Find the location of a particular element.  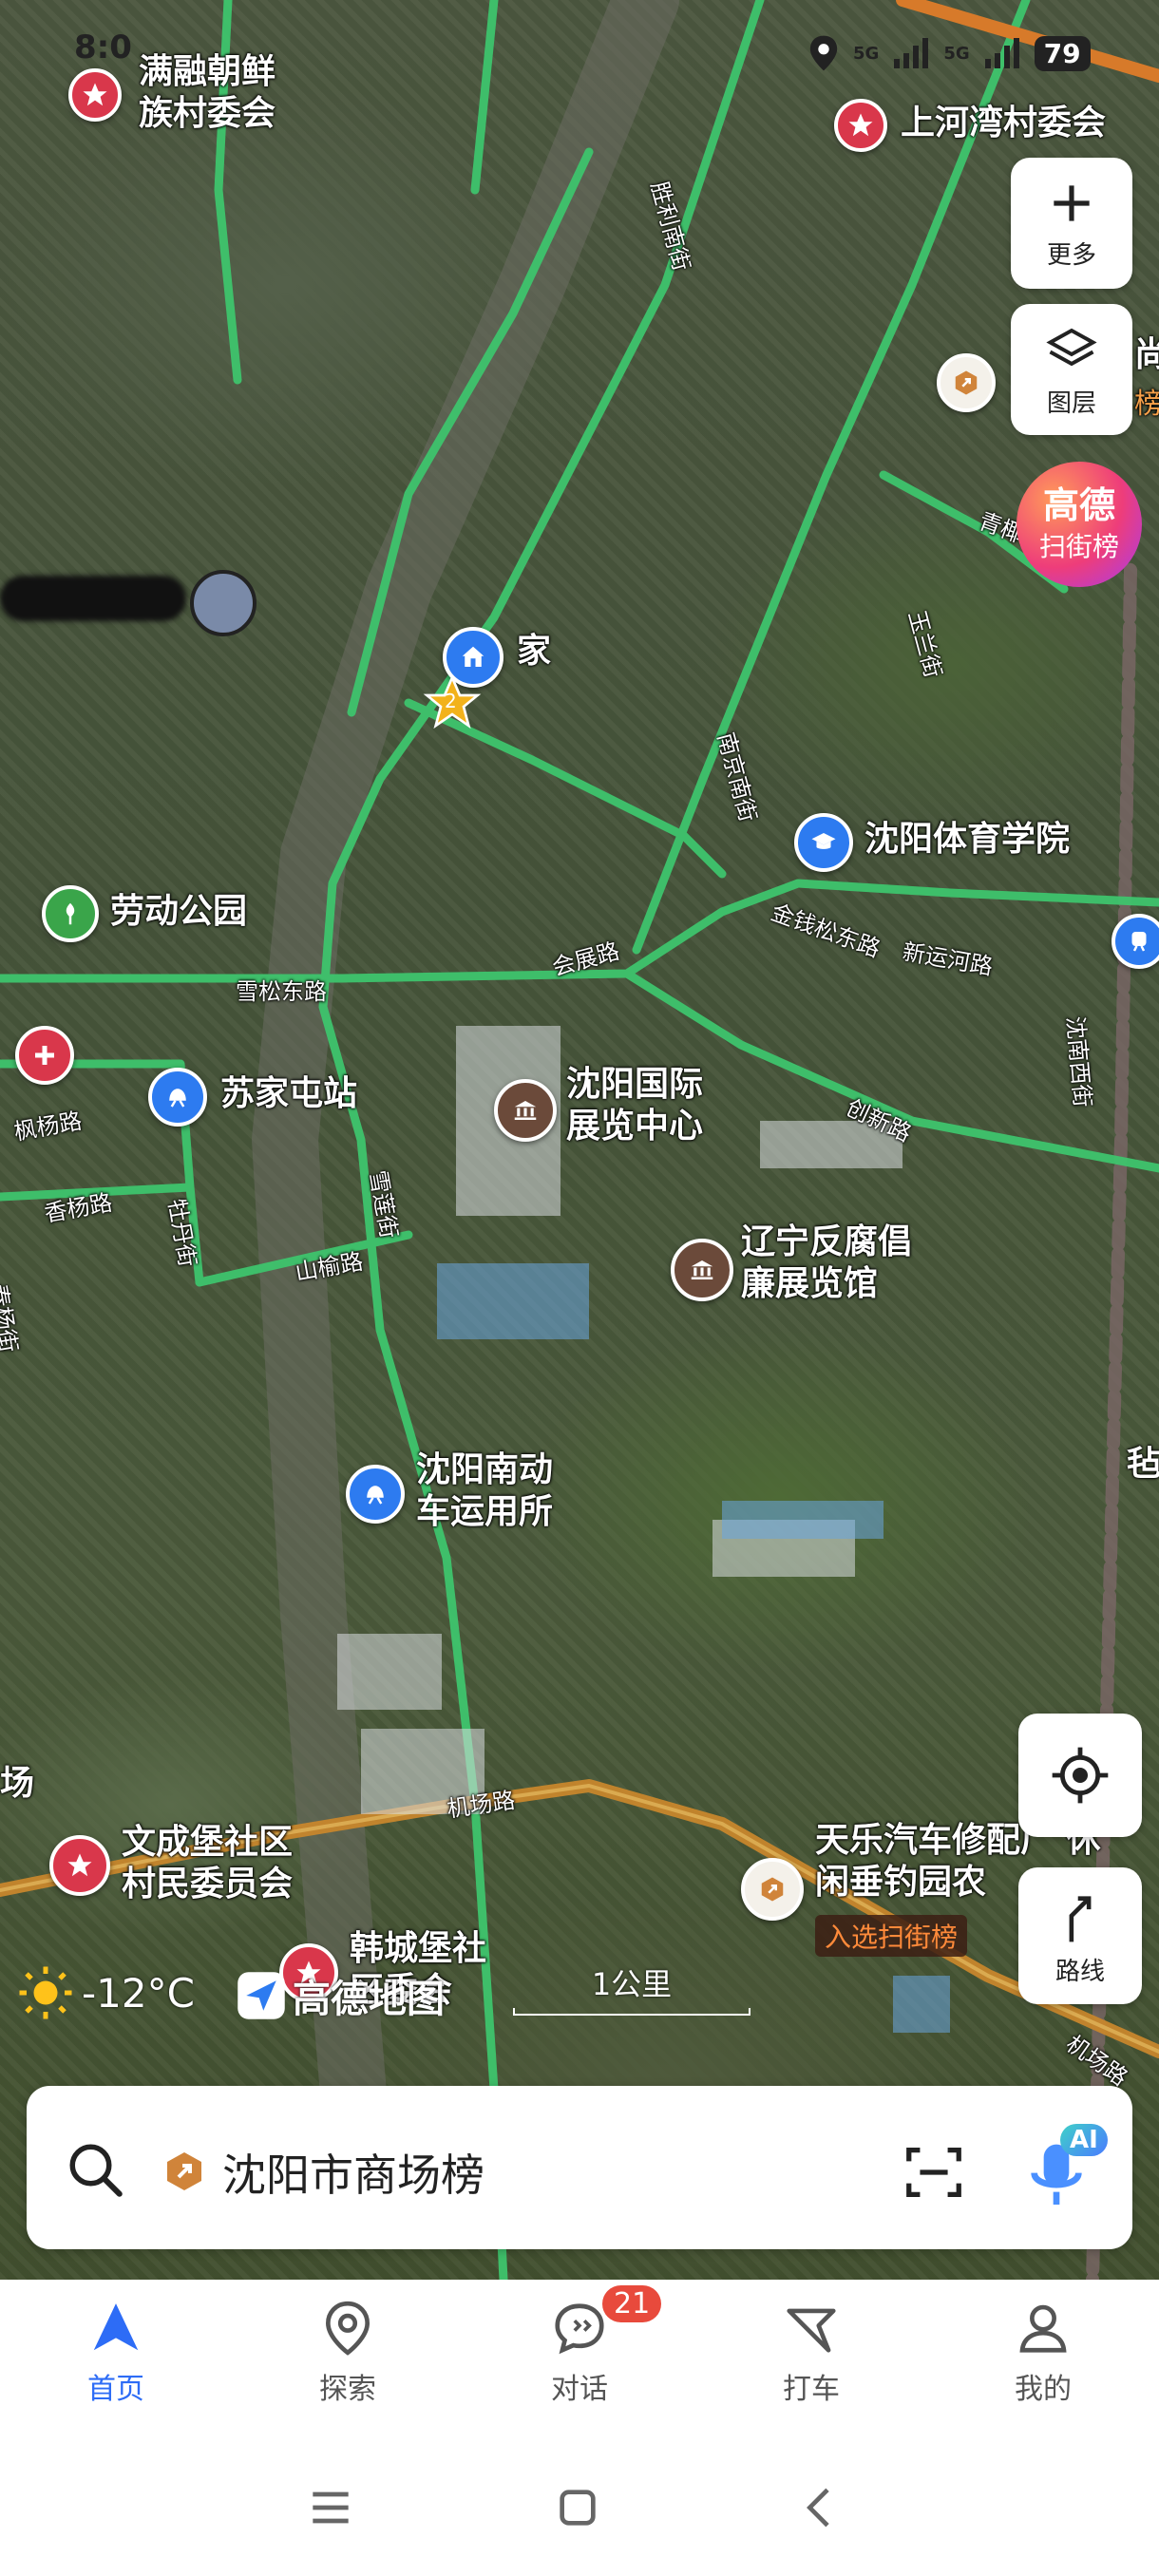

route-button: 路线 is located at coordinates (1080, 1935).